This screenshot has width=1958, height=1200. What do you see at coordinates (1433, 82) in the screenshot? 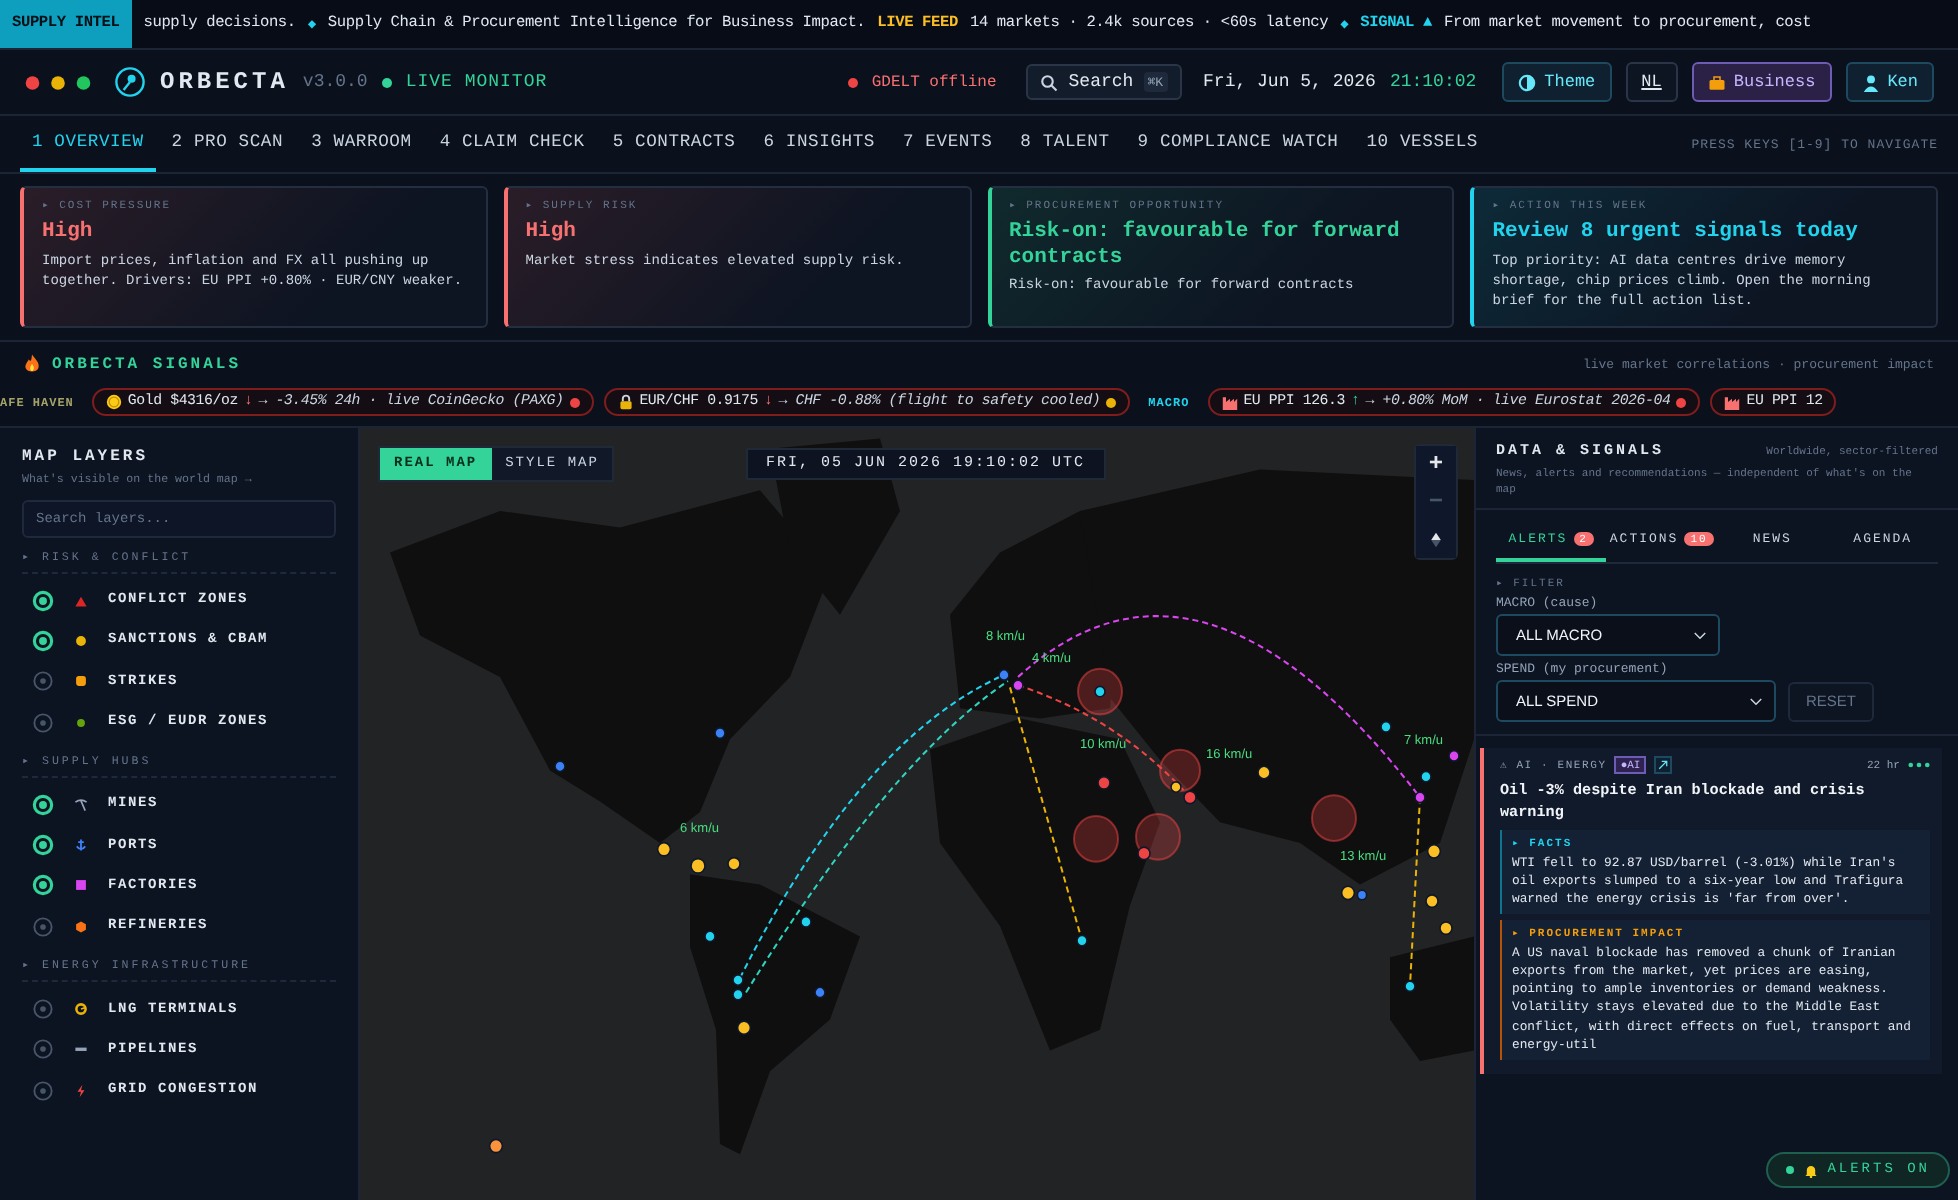
I see `time-text: 21:10:02` at bounding box center [1433, 82].